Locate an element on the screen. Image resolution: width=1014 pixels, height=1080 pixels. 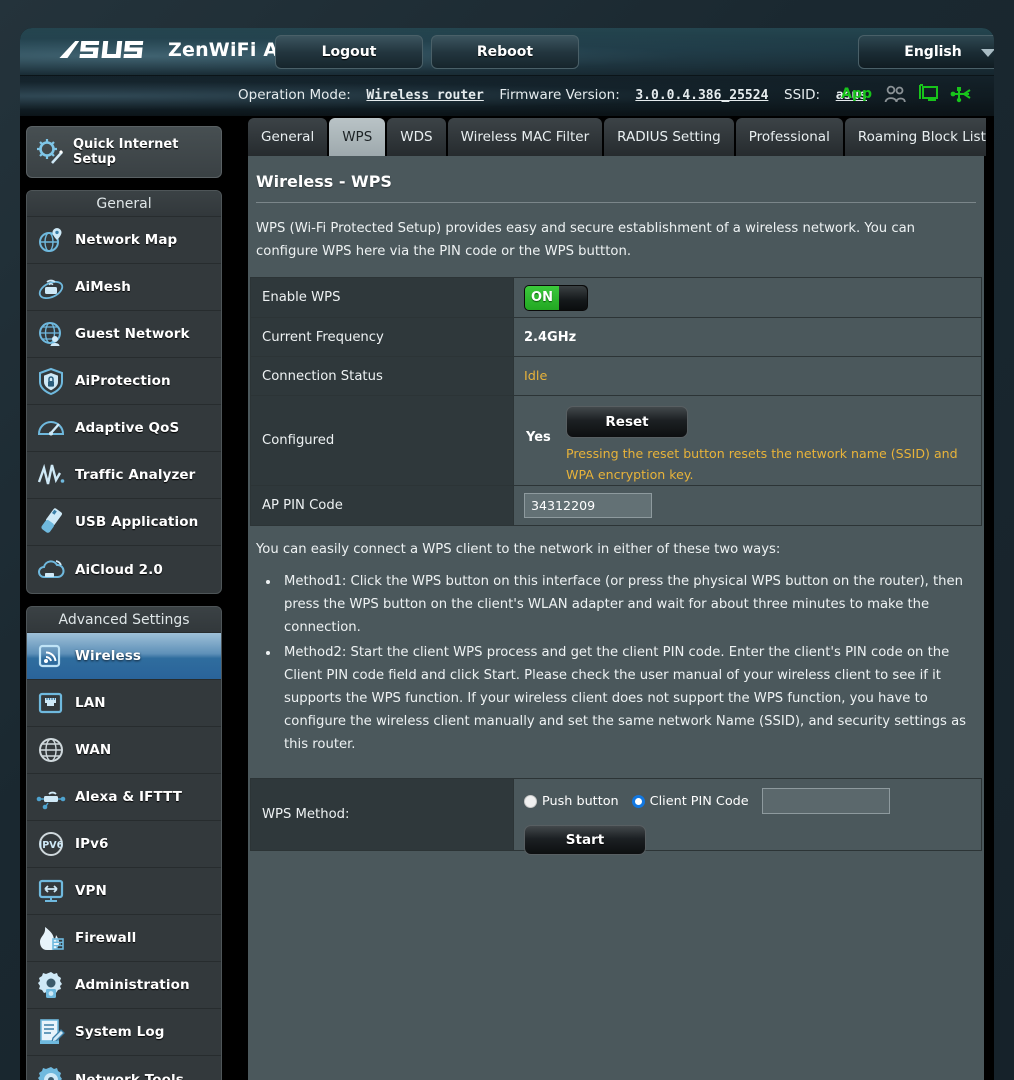
sidebar-item-wan: WAN is located at coordinates (124, 750).